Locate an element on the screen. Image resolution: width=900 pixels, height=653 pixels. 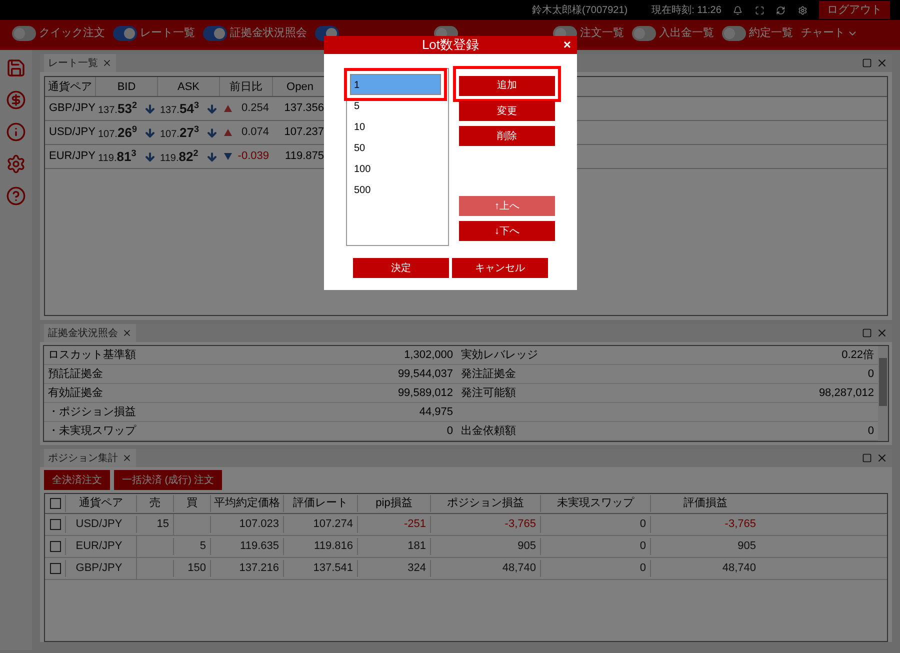
table-cell-text: 0.254 is located at coordinates (255, 108).